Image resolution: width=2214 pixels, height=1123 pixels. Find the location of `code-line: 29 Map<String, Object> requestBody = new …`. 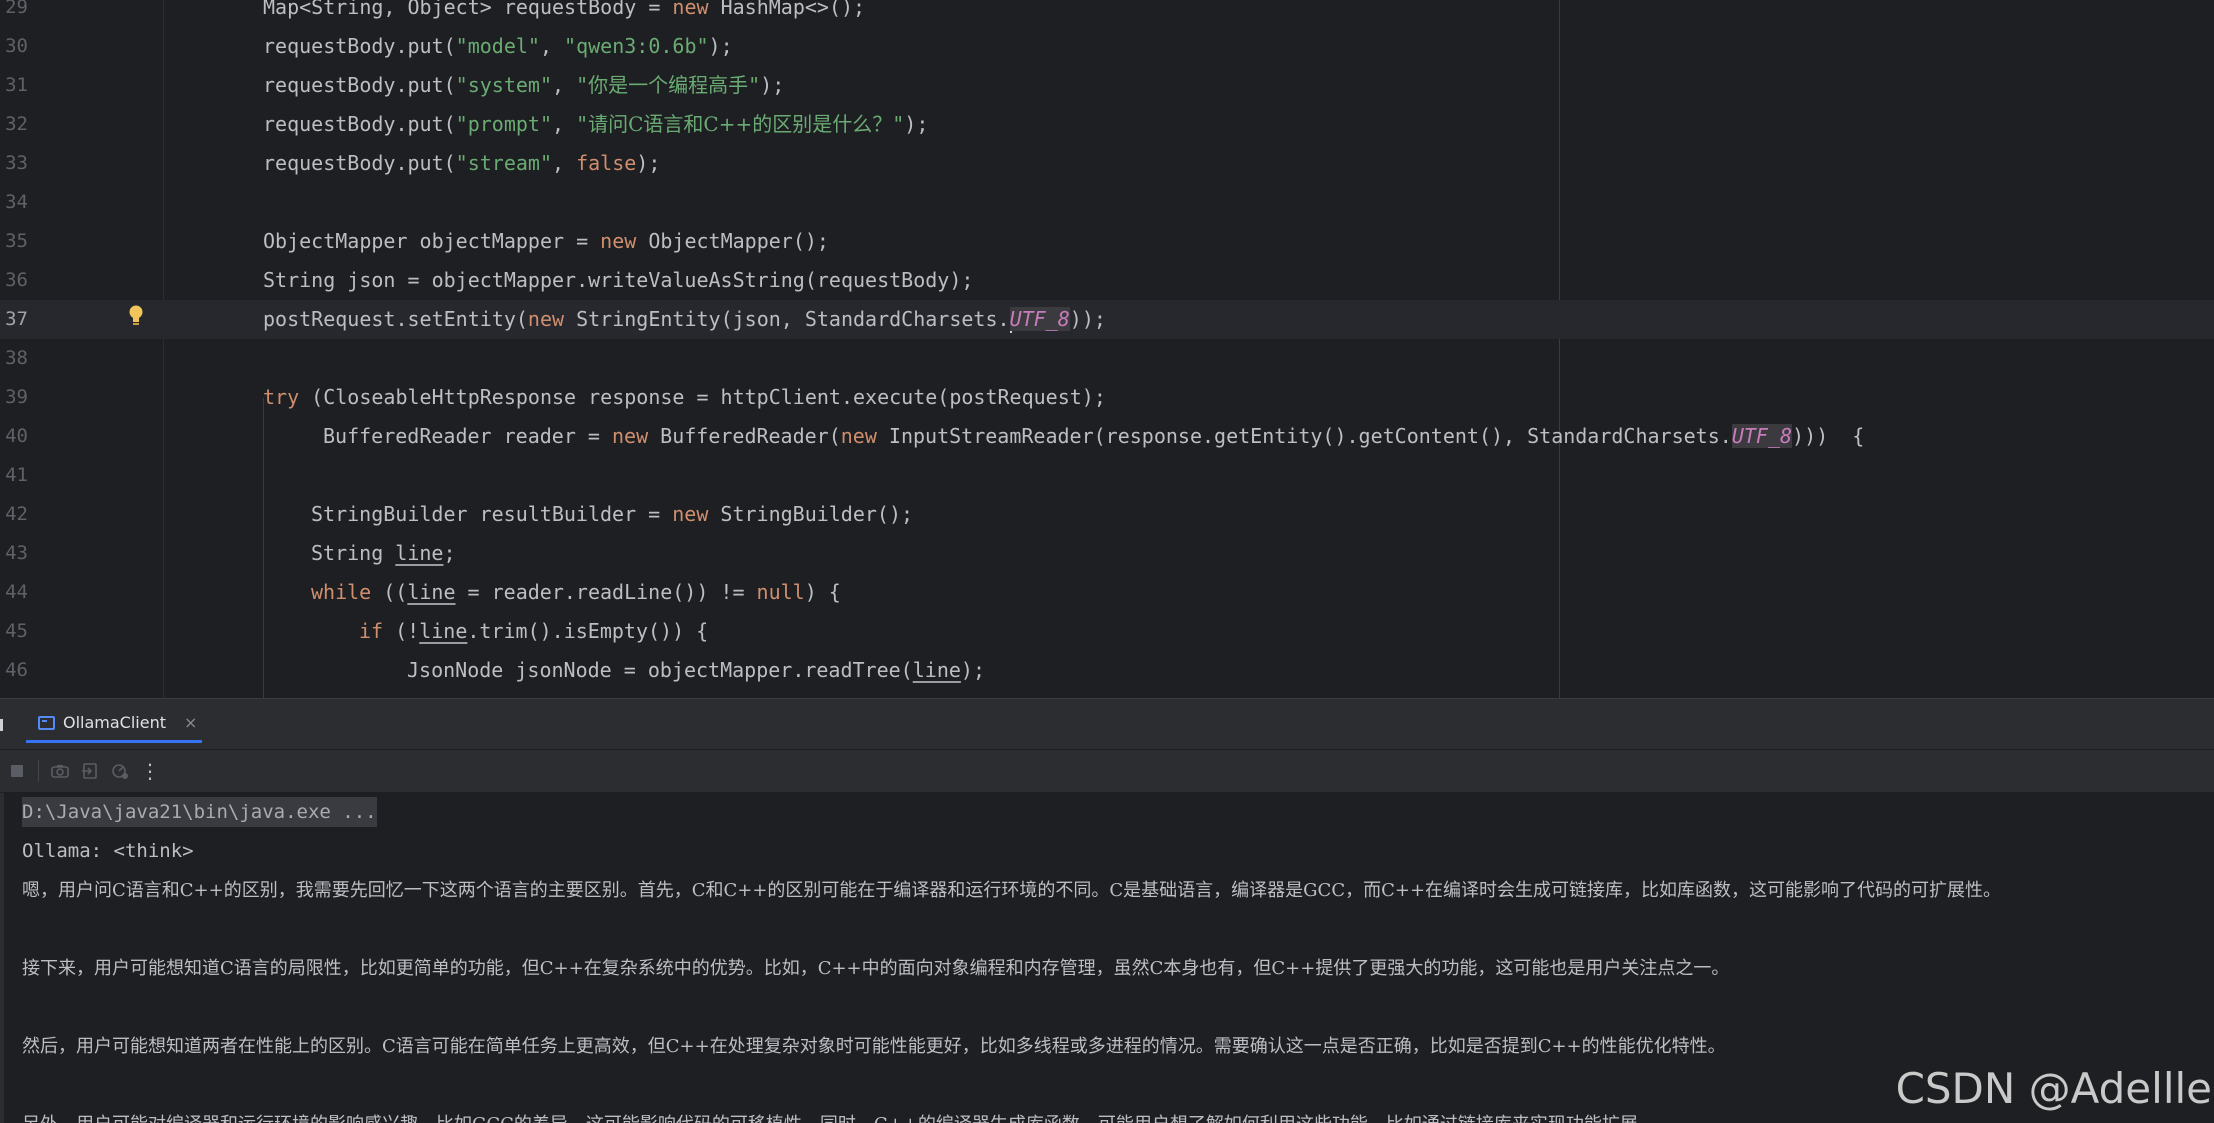

code-line: 29 Map<String, Object> requestBody = new … is located at coordinates (1107, 13).